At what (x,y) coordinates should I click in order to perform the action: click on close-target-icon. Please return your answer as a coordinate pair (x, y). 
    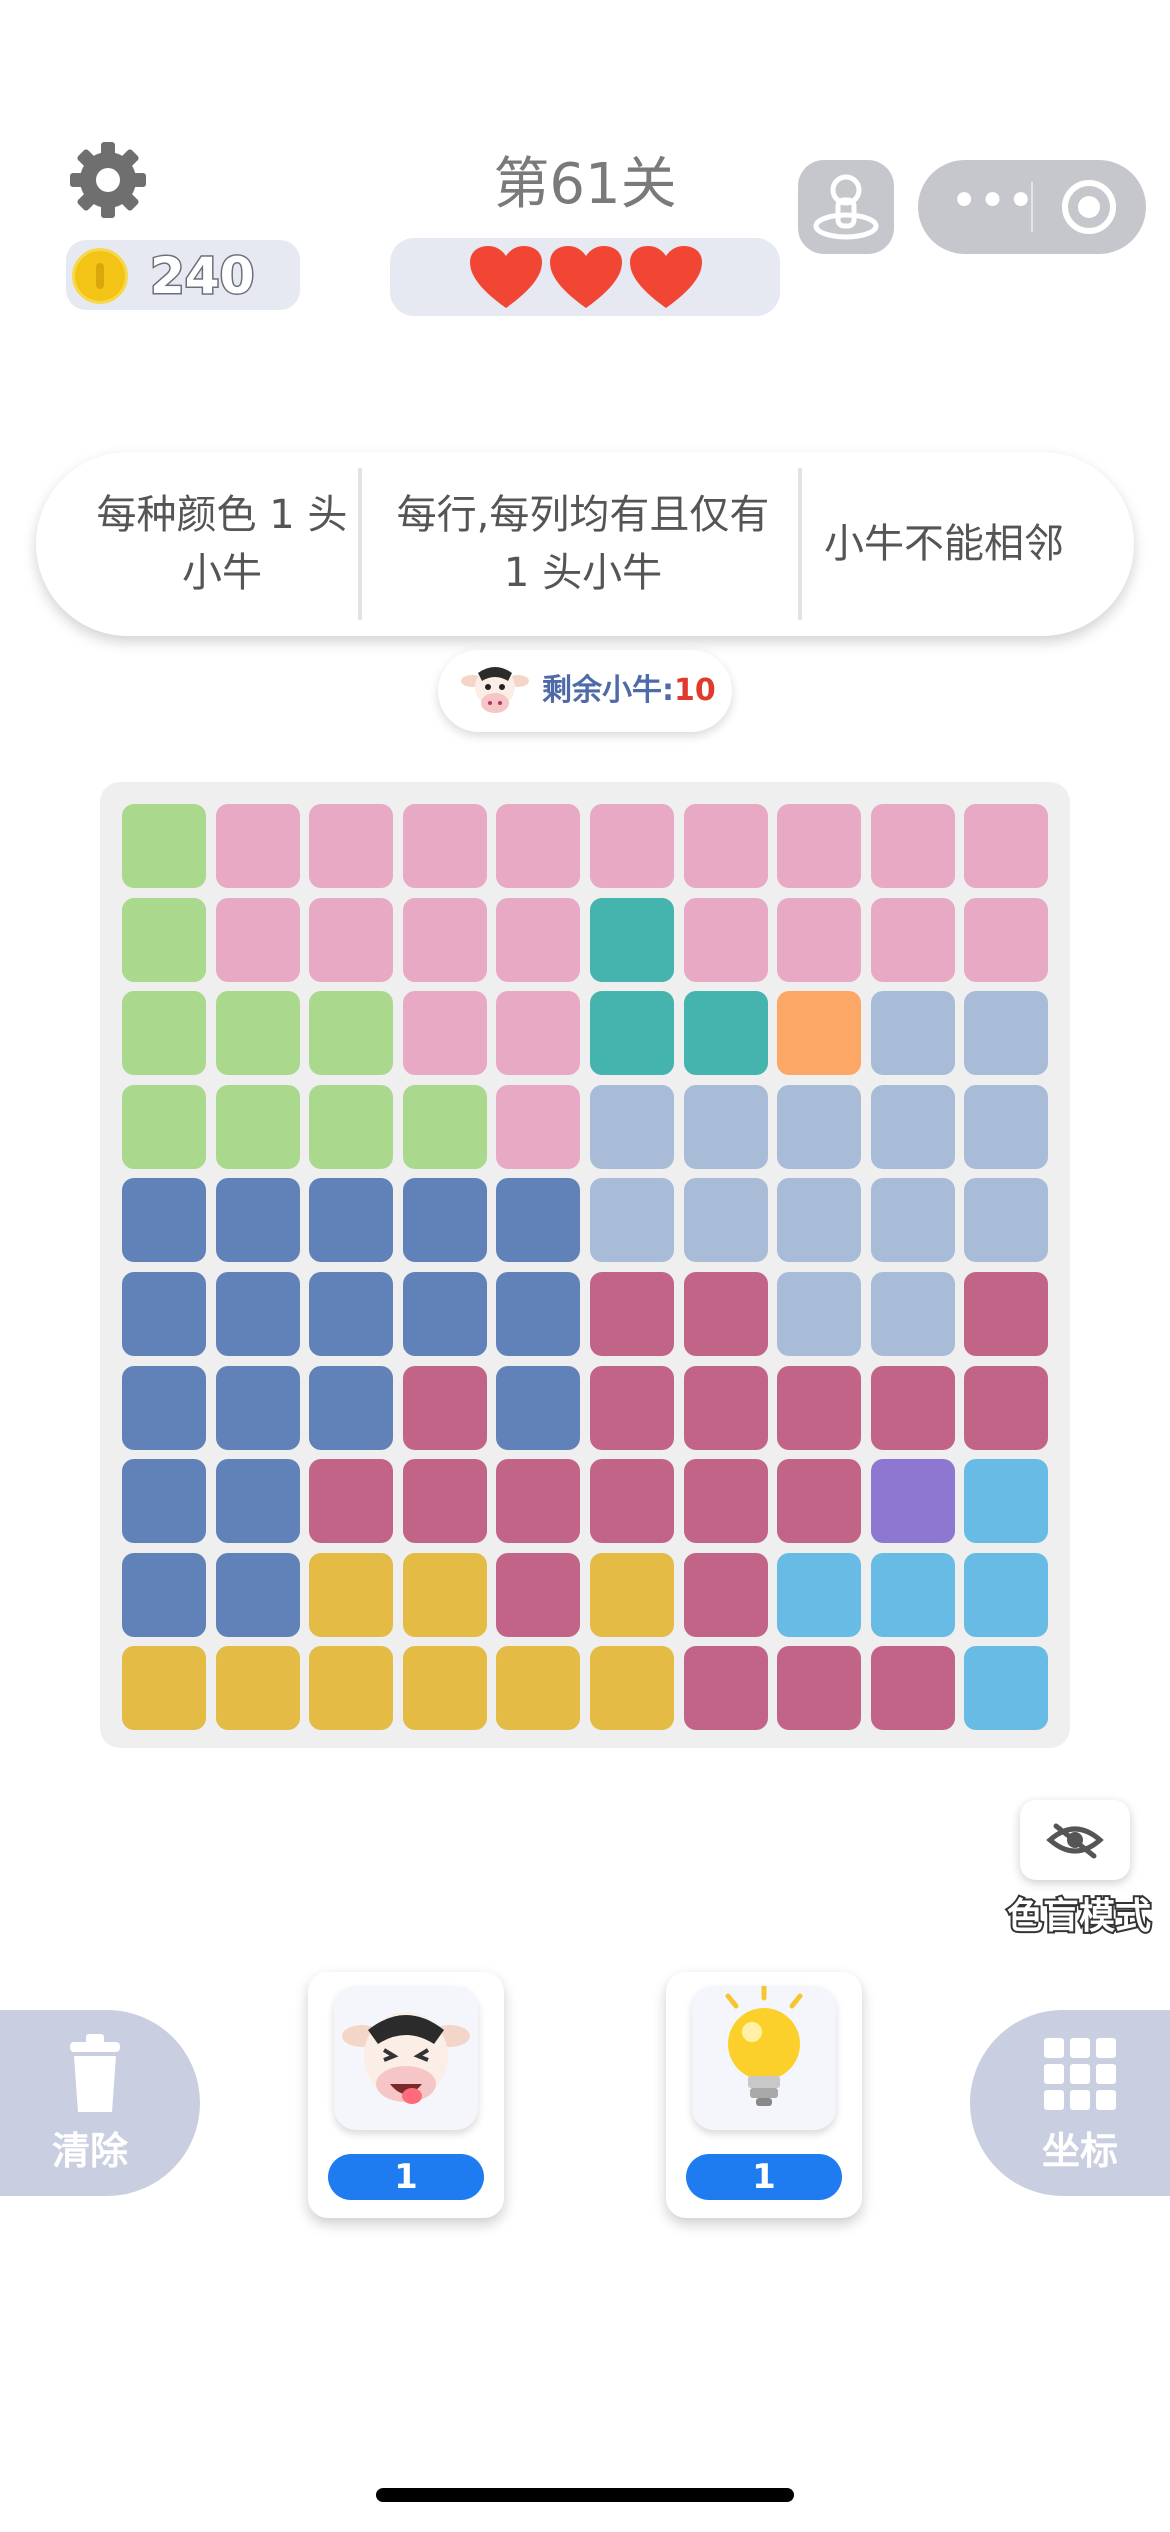
    Looking at the image, I should click on (1089, 207).